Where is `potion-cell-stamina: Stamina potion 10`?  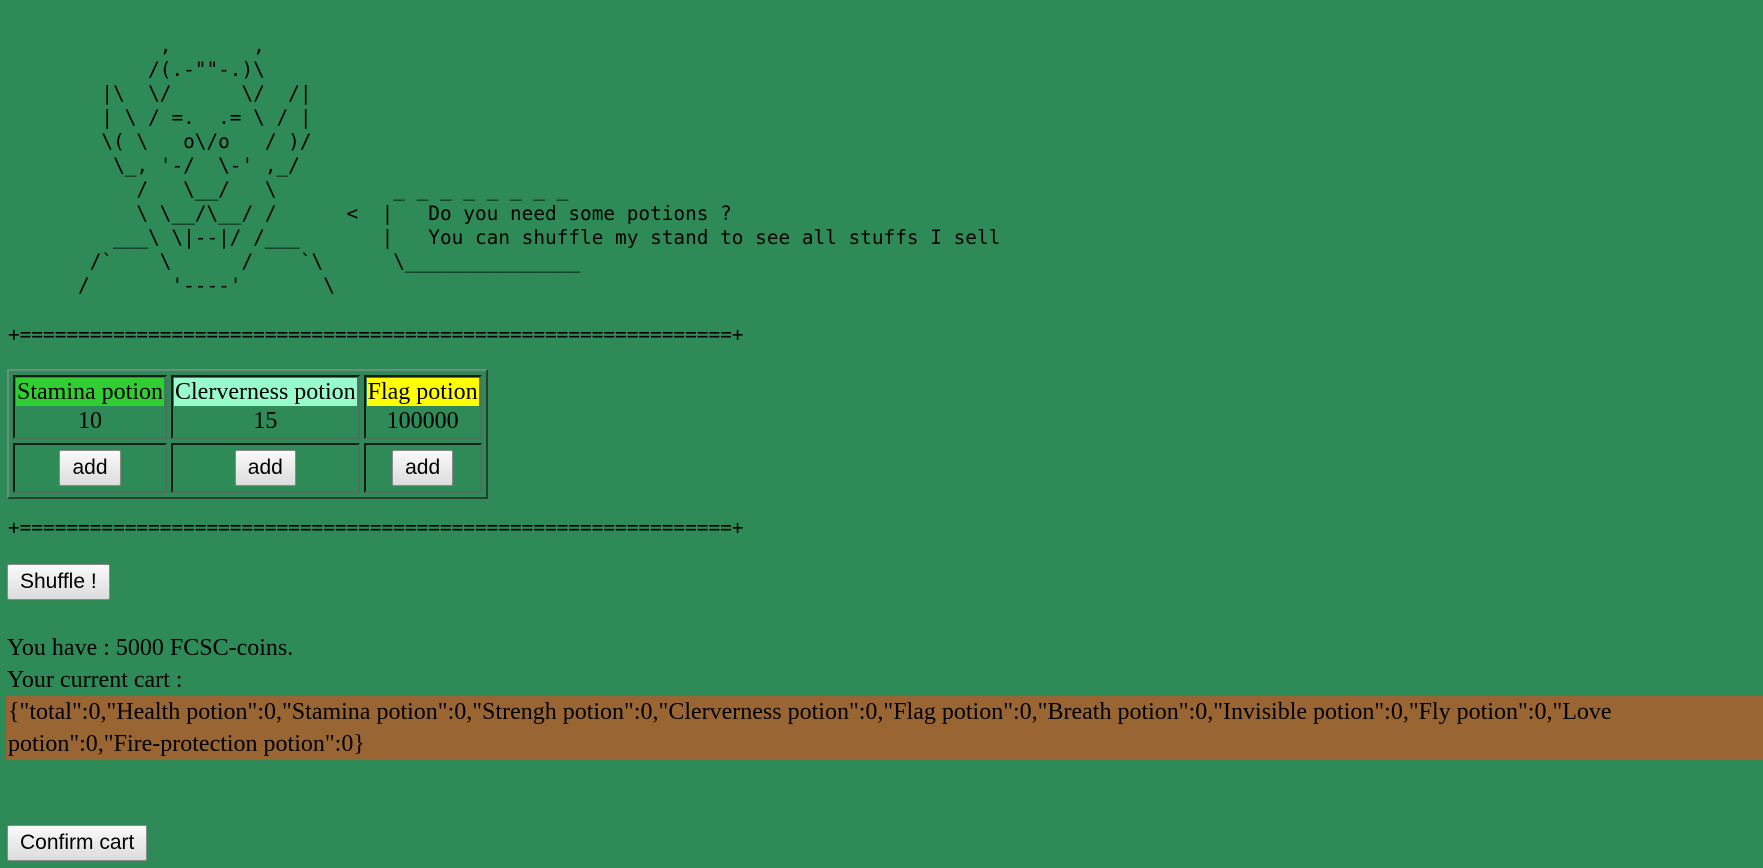 potion-cell-stamina: Stamina potion 10 is located at coordinates (90, 407).